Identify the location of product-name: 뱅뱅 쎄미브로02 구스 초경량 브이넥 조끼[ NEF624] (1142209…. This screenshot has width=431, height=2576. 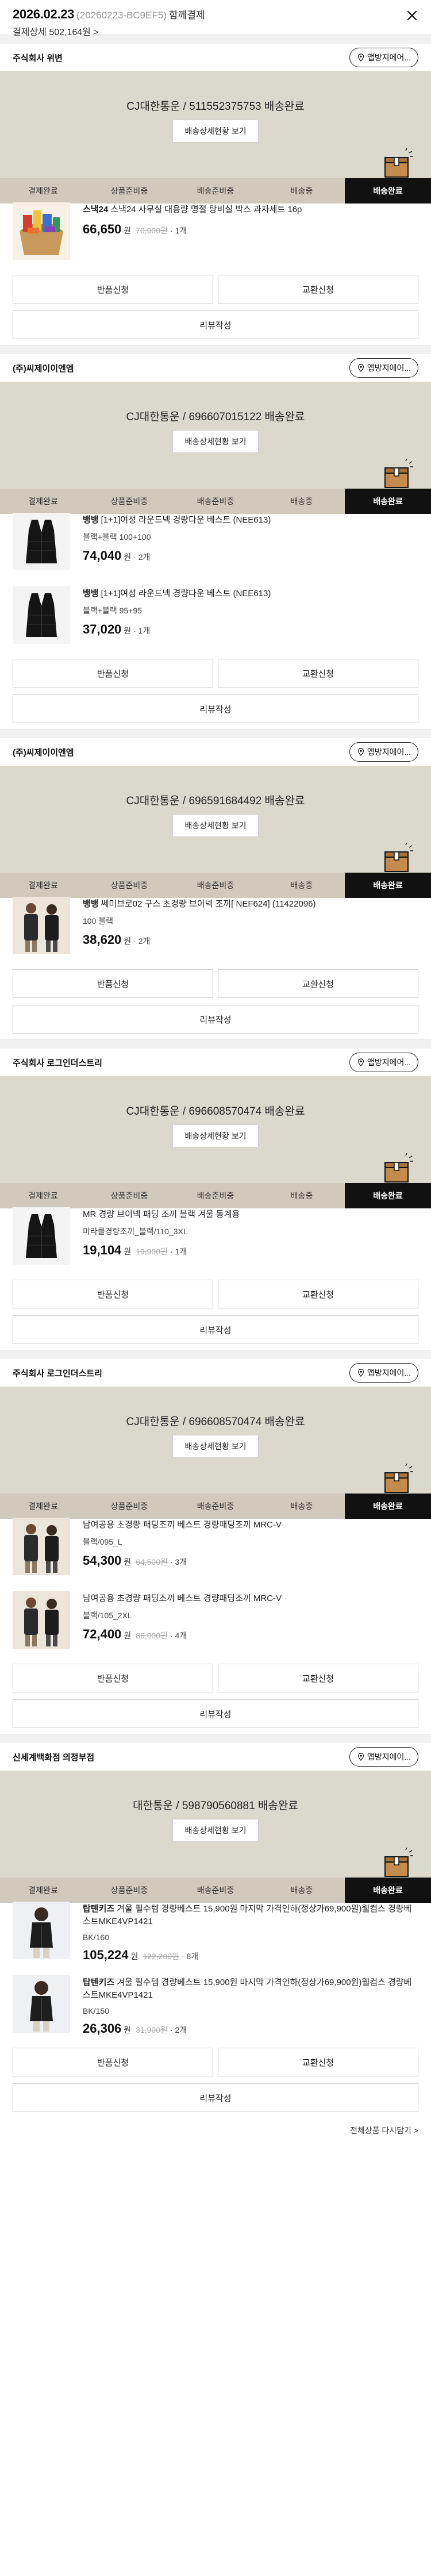
(250, 904).